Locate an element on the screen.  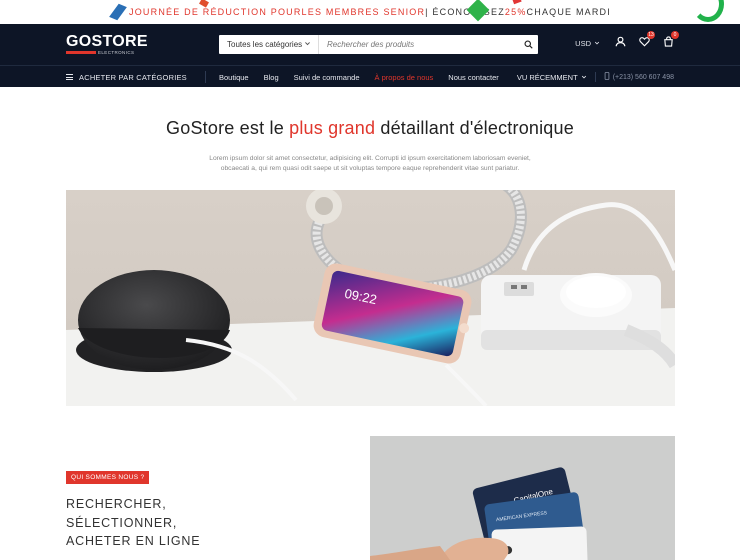
category-select-value: Toutes les catégories is located at coordinates (265, 44).